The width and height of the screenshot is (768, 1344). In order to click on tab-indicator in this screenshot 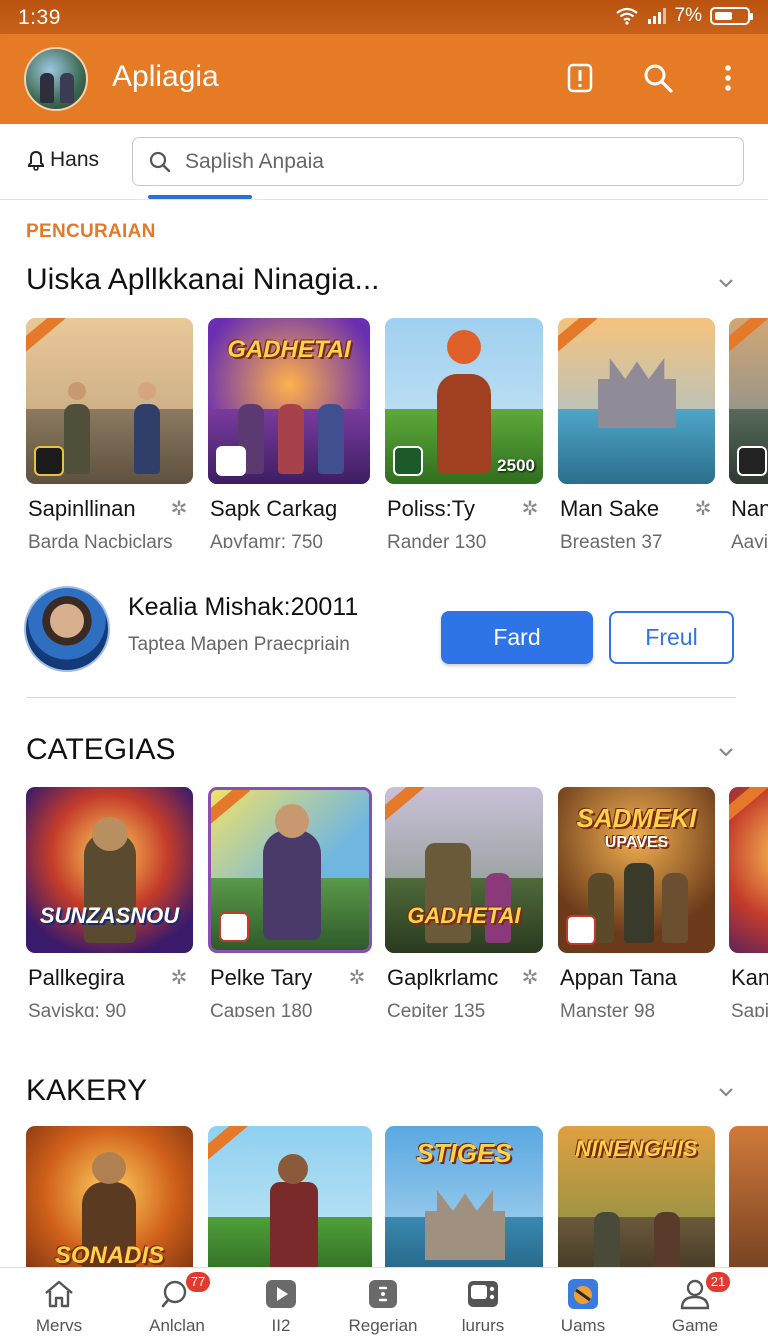, I will do `click(200, 197)`.